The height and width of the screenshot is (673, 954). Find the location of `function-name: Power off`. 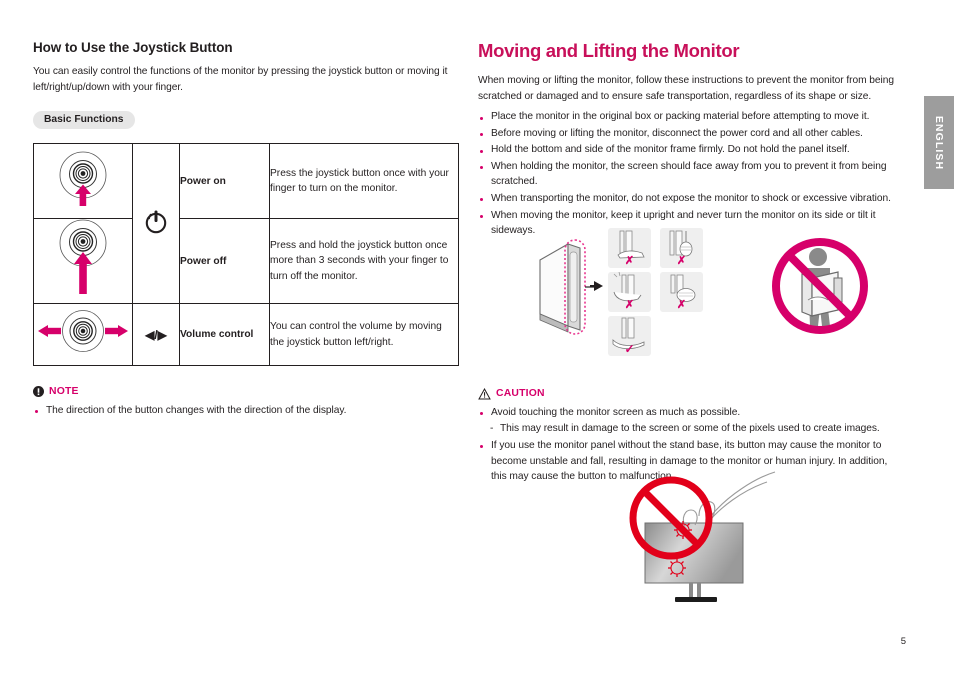

function-name: Power off is located at coordinates (224, 261).